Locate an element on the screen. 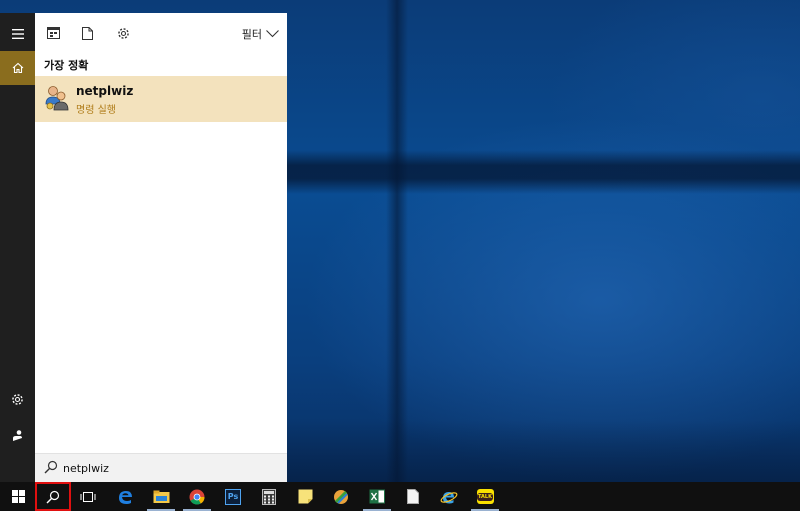 The image size is (800, 511). color-app-icon is located at coordinates (341, 496).